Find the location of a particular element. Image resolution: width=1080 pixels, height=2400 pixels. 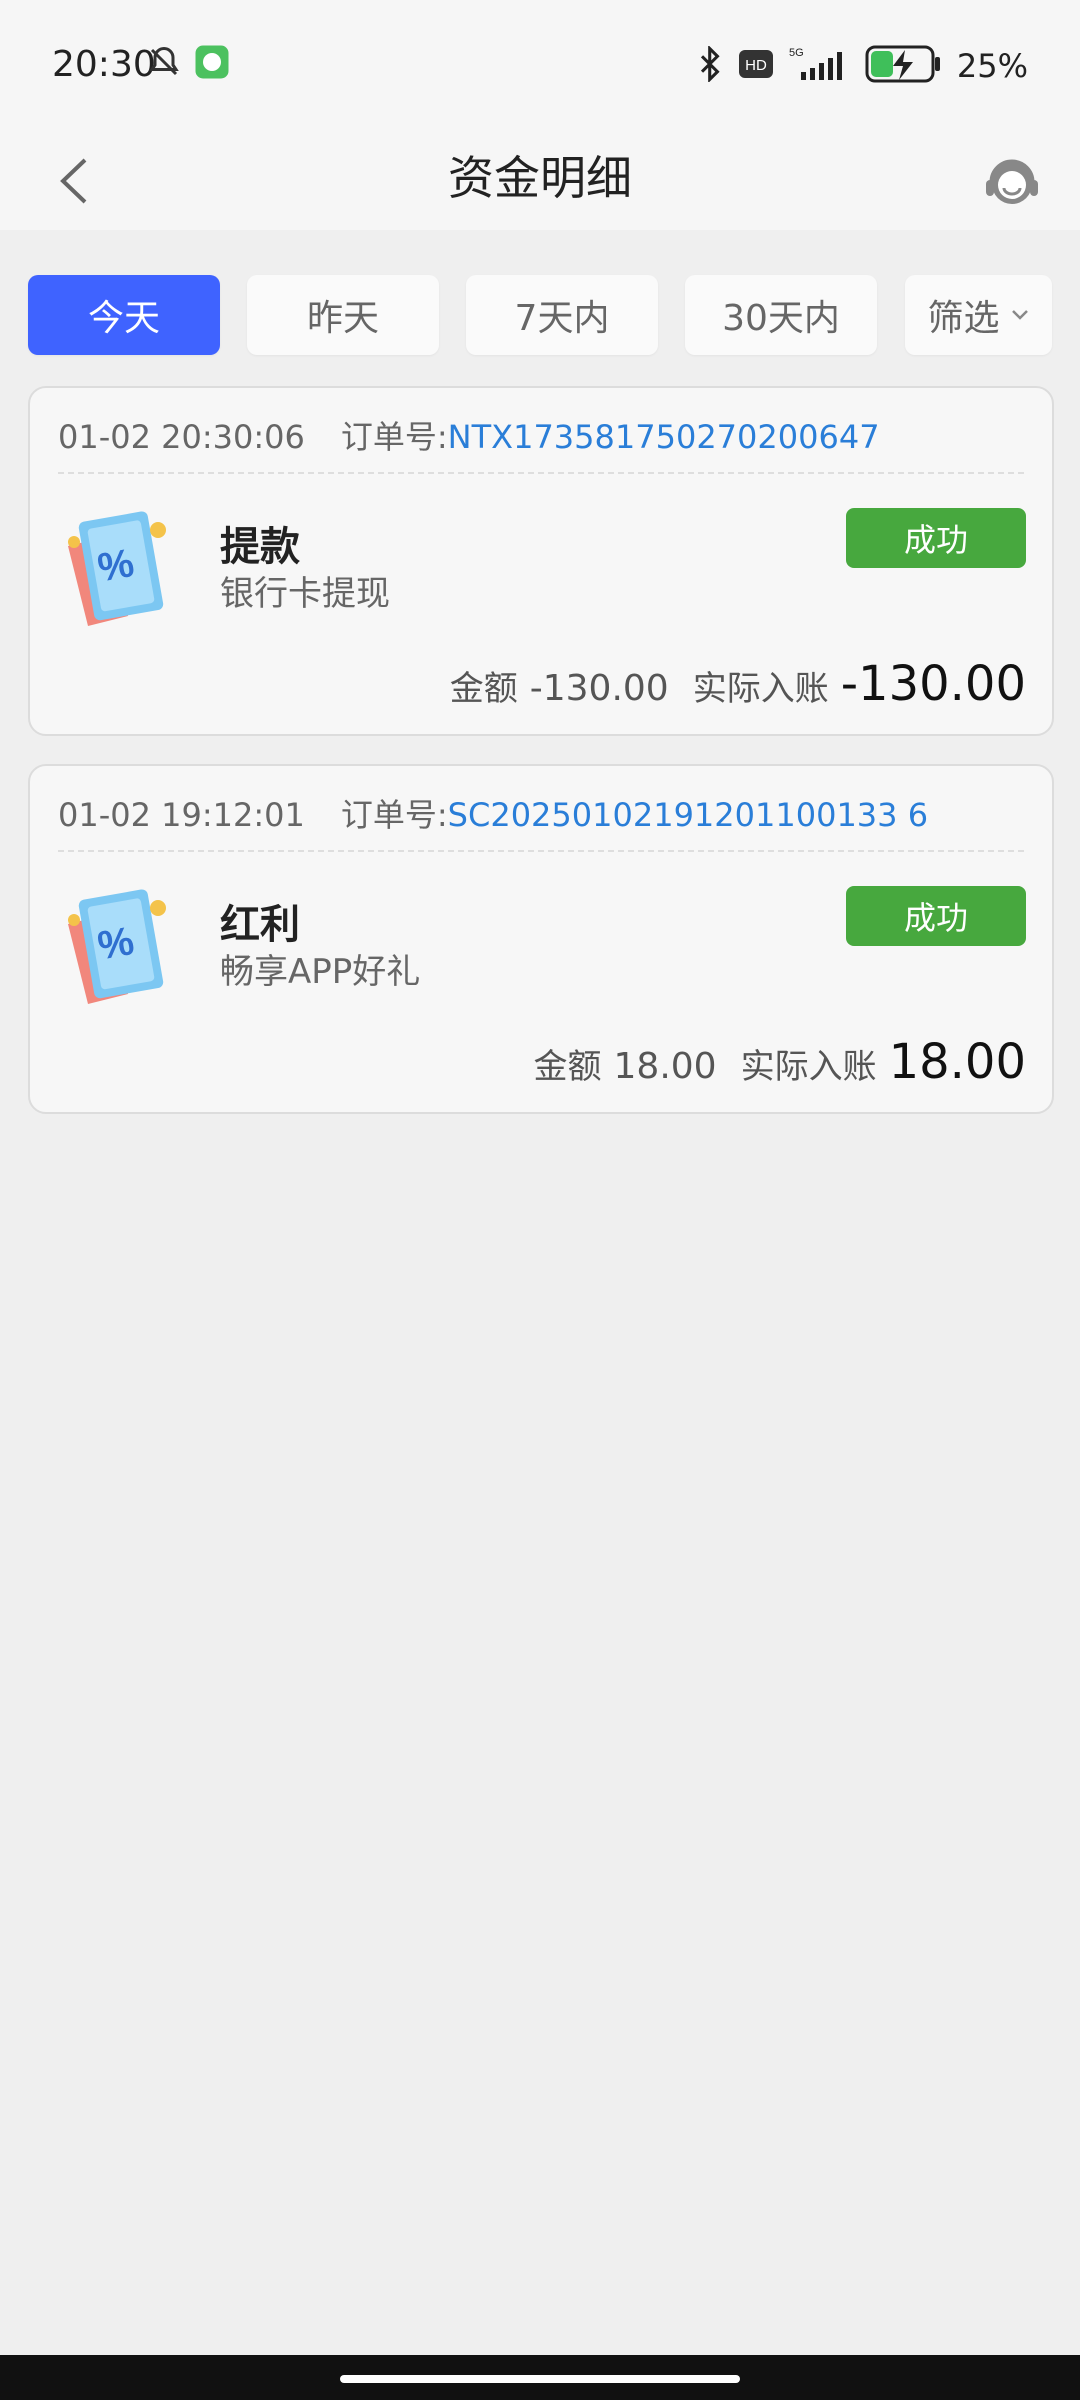

home-indicator is located at coordinates (540, 2379).